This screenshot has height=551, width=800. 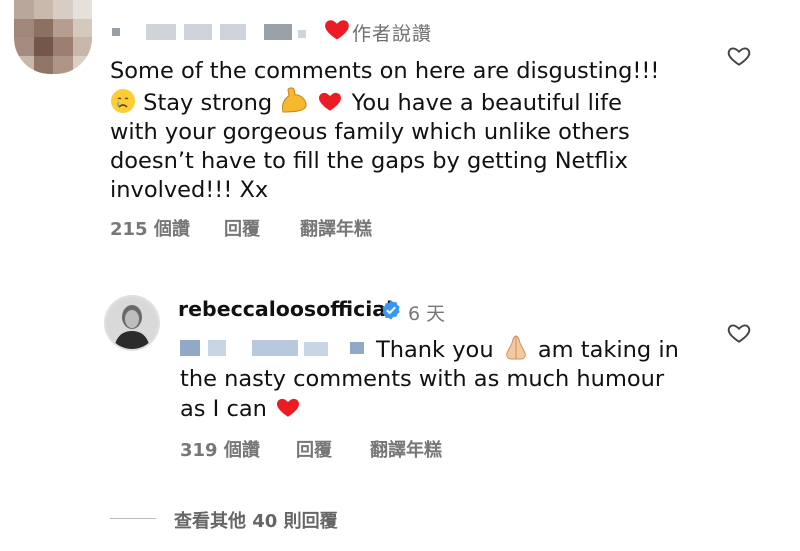 What do you see at coordinates (422, 379) in the screenshot?
I see `reply-line-2: the nasty comments with as much humour` at bounding box center [422, 379].